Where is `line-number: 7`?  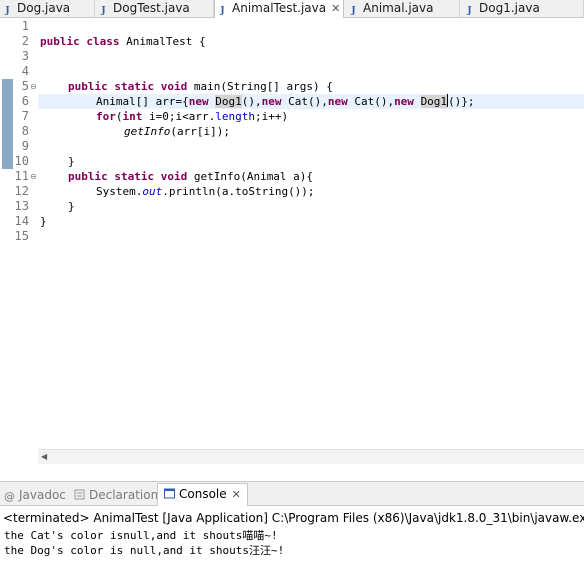
line-number: 7 is located at coordinates (25, 116).